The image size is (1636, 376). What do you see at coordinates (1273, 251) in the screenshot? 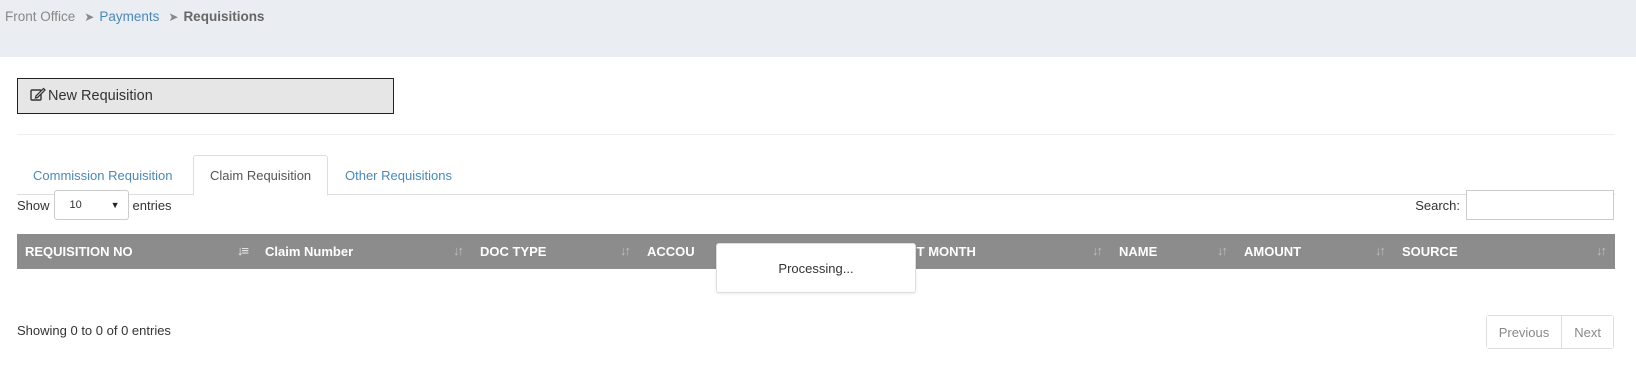
I see `column-label: AMOUNT` at bounding box center [1273, 251].